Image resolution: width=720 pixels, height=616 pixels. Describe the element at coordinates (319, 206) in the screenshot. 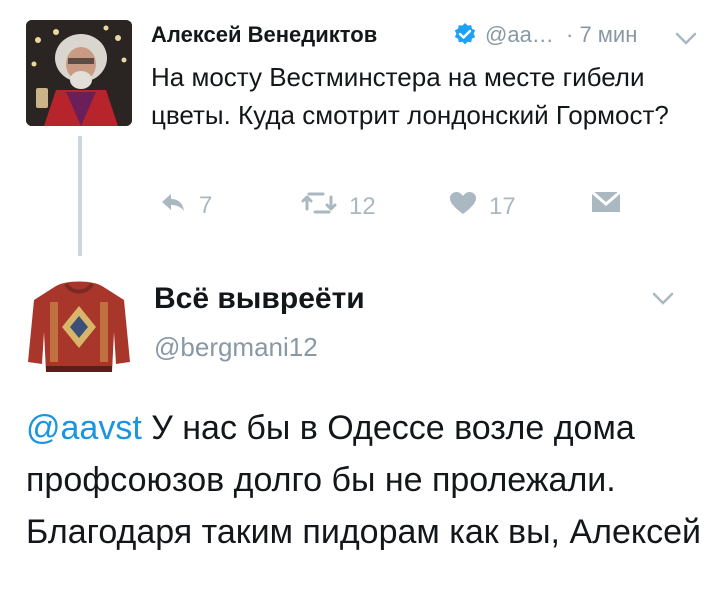

I see `retweet-icon` at that location.